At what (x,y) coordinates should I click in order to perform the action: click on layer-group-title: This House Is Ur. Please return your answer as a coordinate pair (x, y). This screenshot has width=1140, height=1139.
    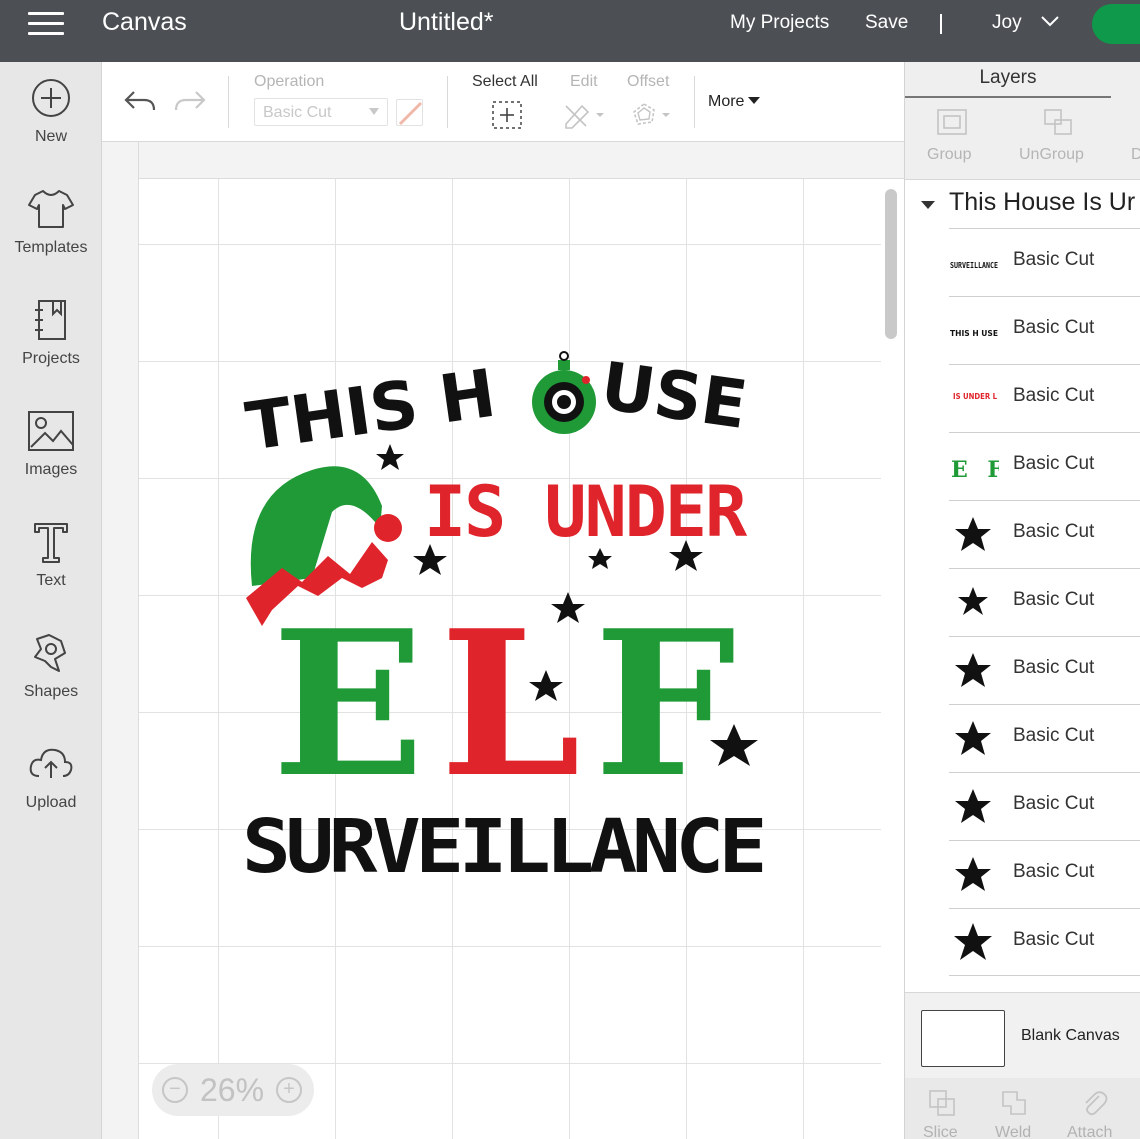
    Looking at the image, I should click on (1042, 202).